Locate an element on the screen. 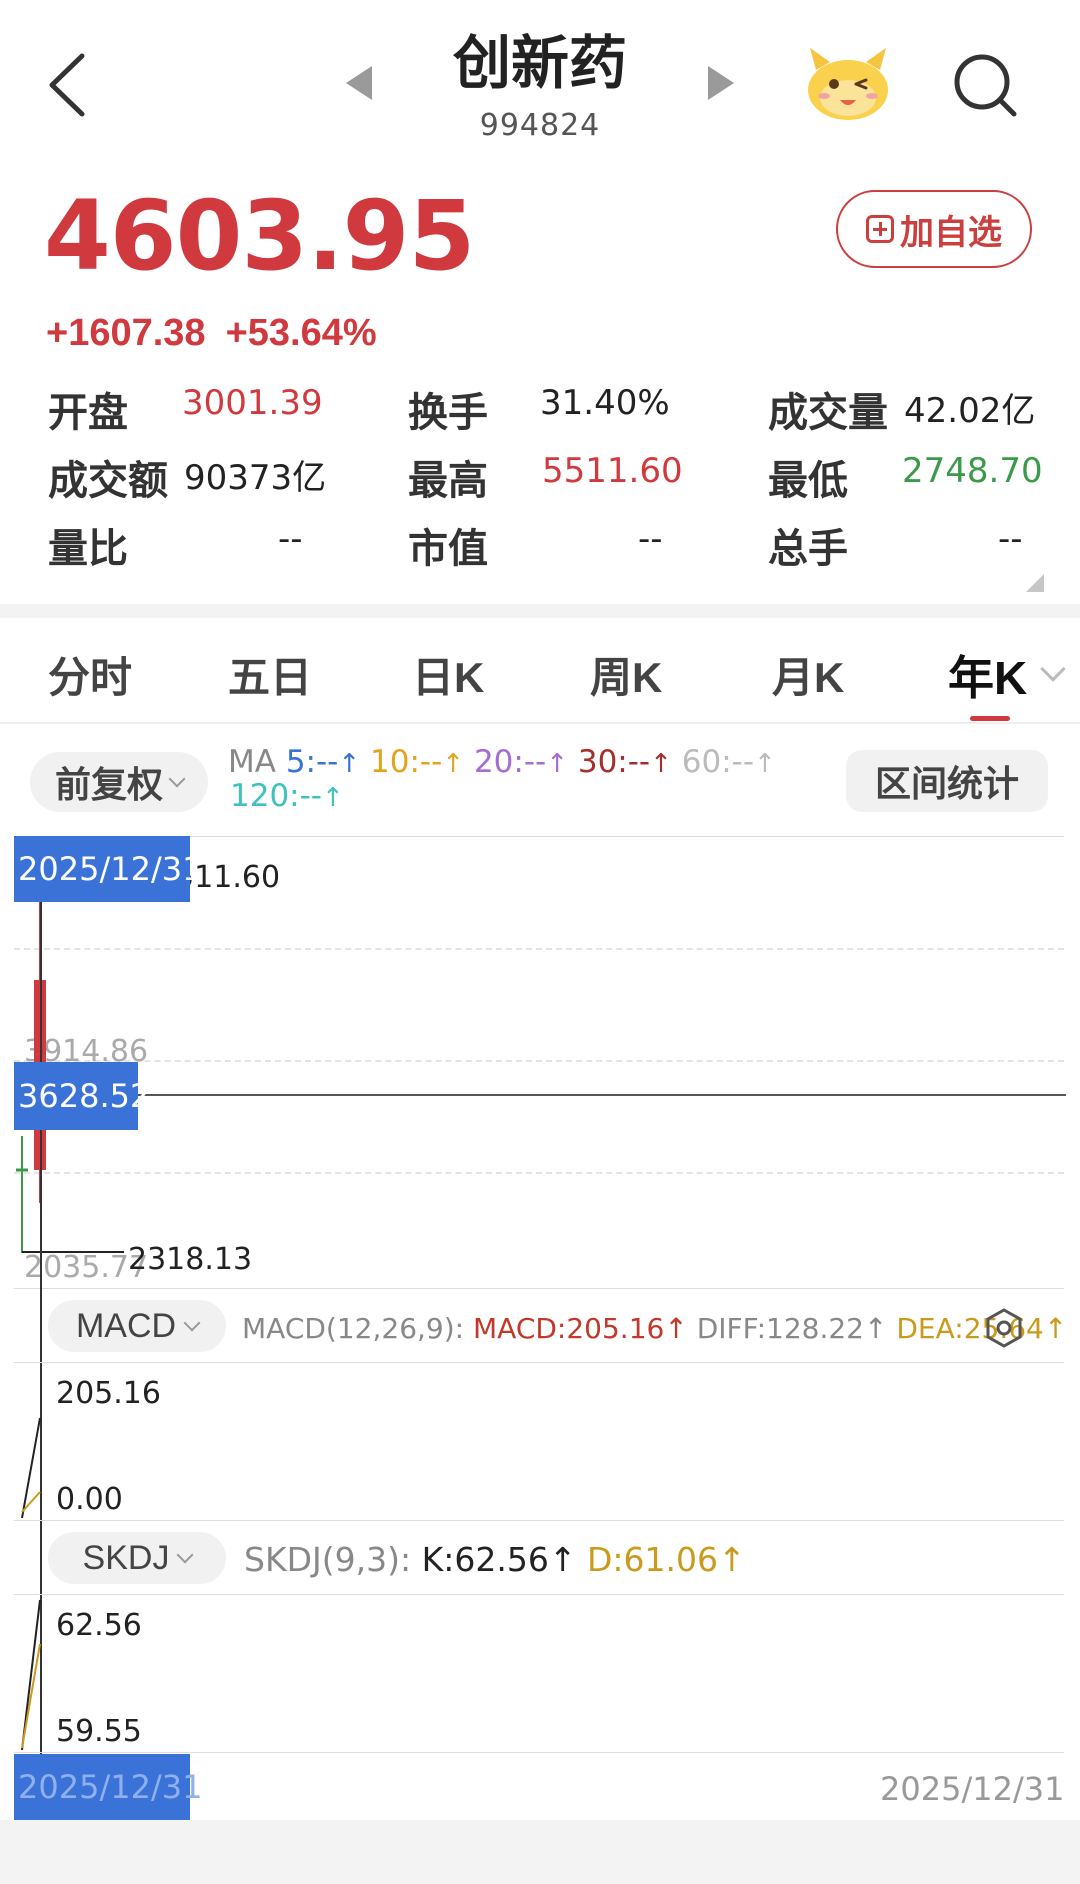 The width and height of the screenshot is (1080, 1884). tab-intraday: 分时 is located at coordinates (90, 674).